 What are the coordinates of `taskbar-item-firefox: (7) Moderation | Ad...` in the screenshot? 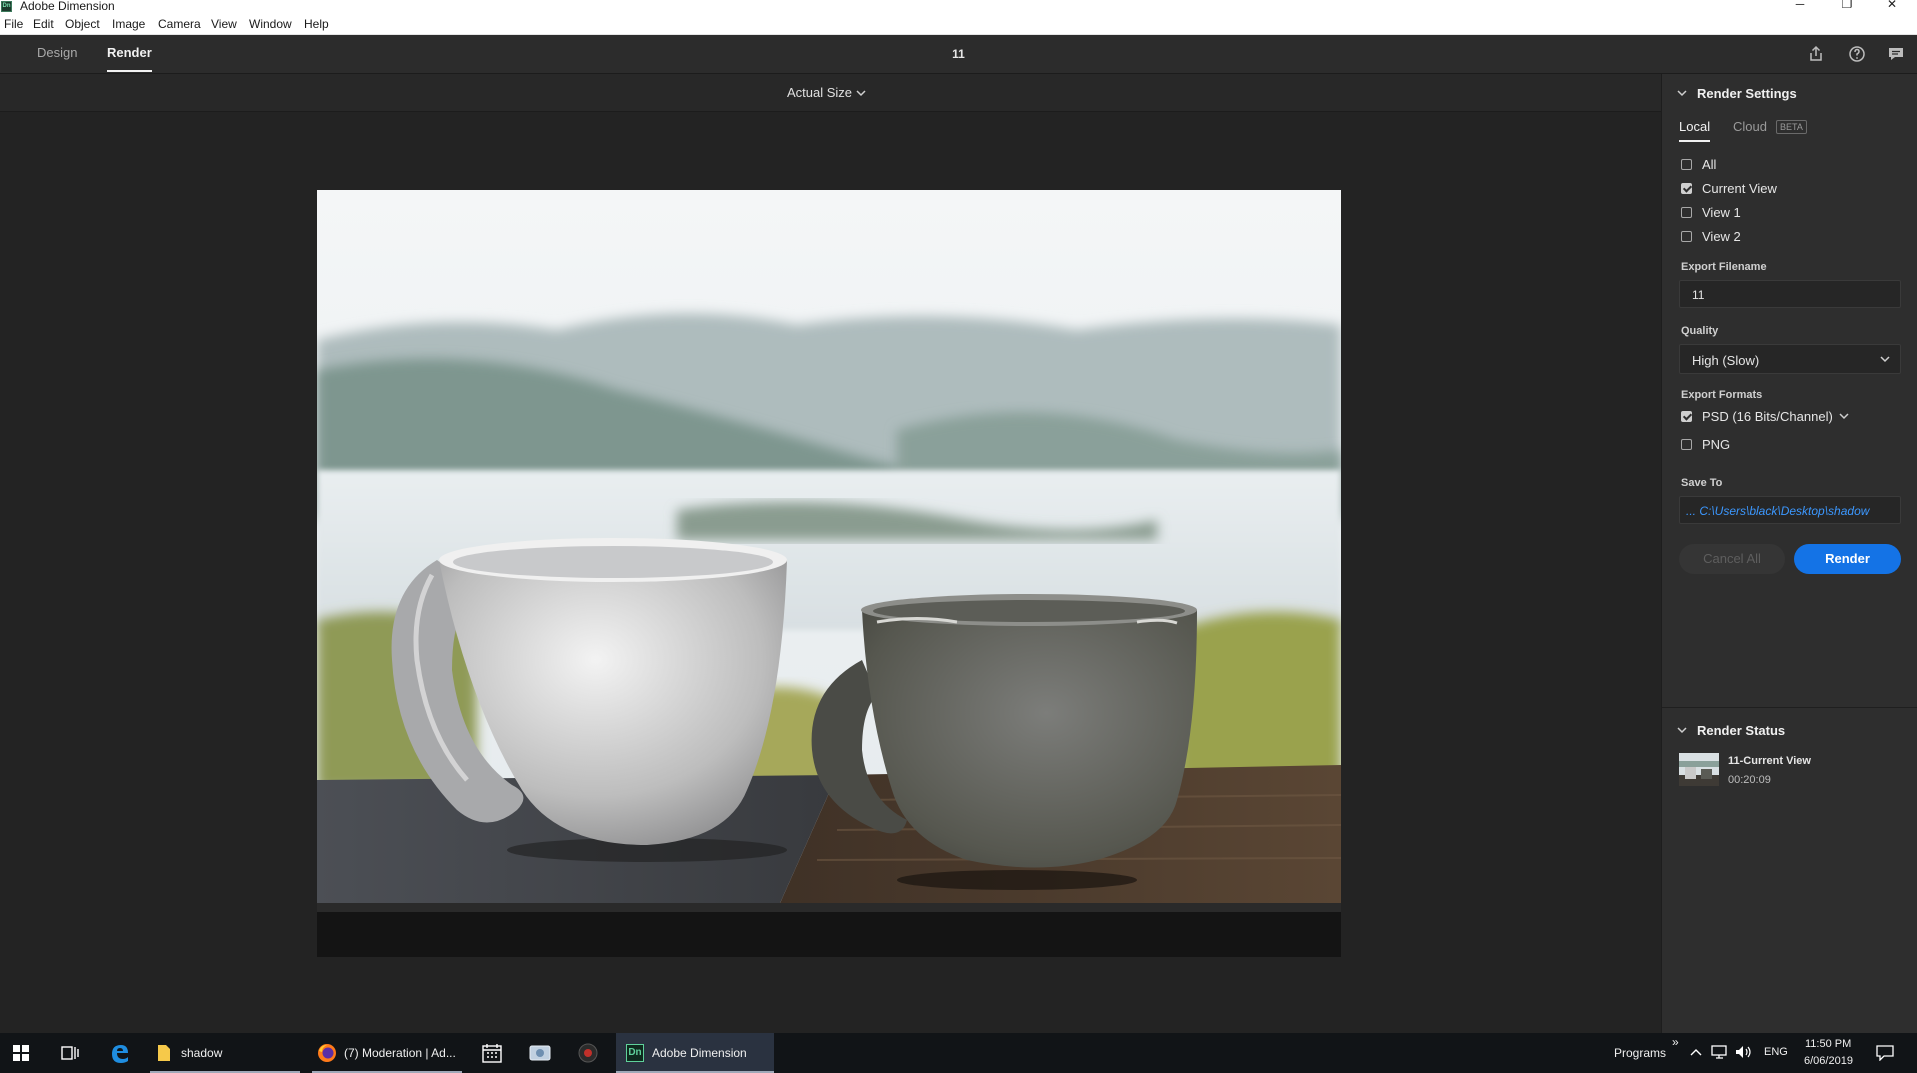 It's located at (387, 1053).